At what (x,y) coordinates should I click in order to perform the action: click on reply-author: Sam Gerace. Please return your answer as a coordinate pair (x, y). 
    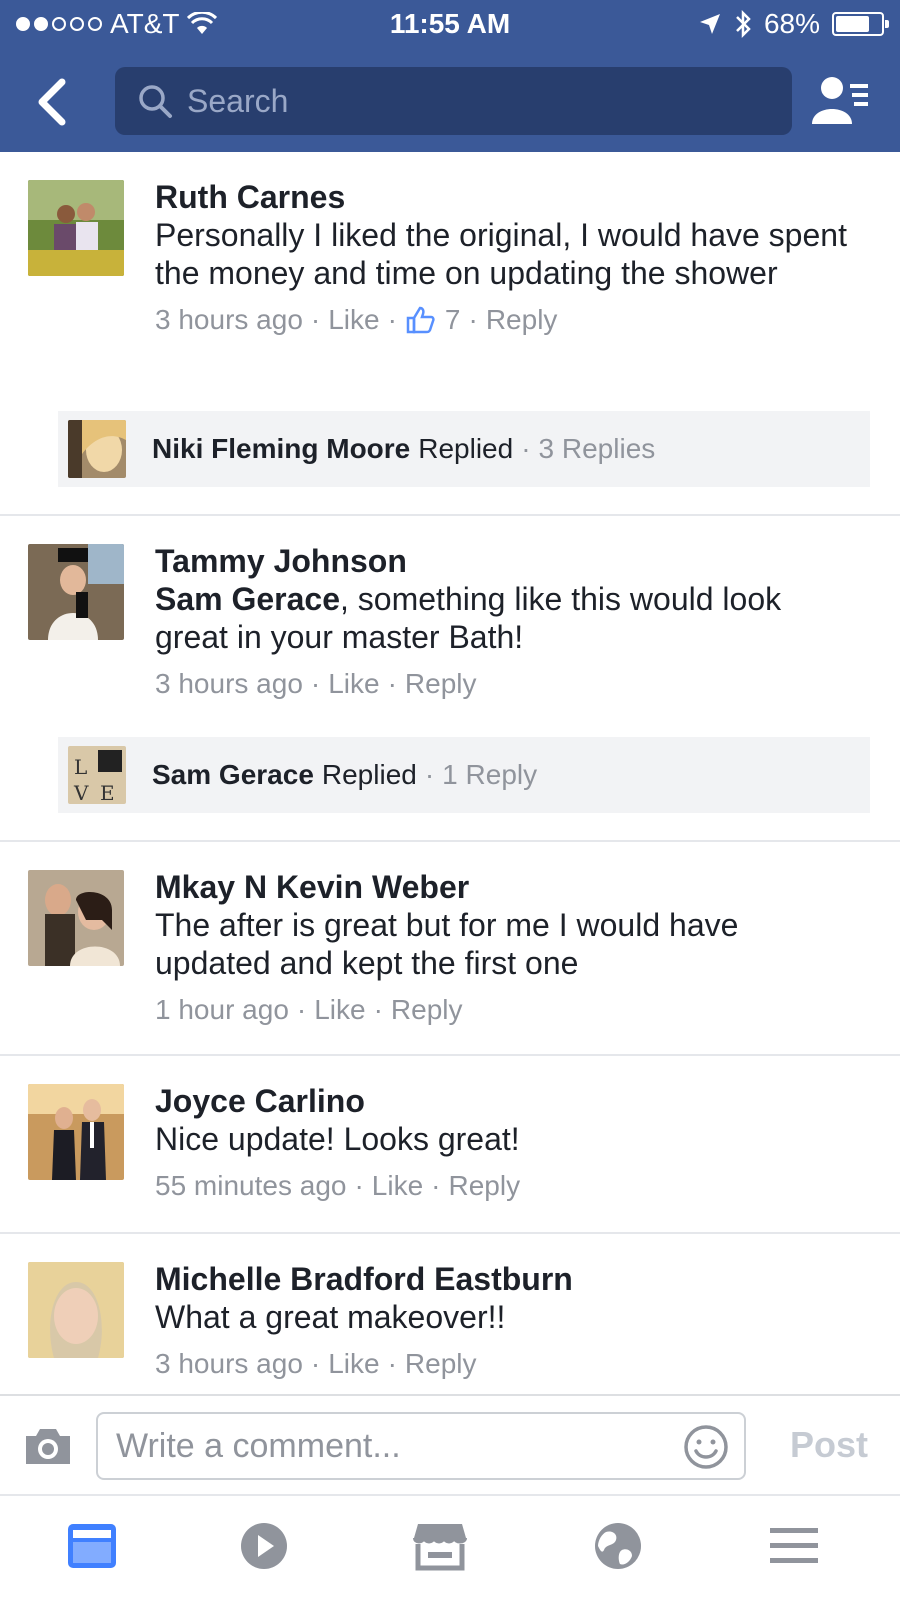
    Looking at the image, I should click on (233, 775).